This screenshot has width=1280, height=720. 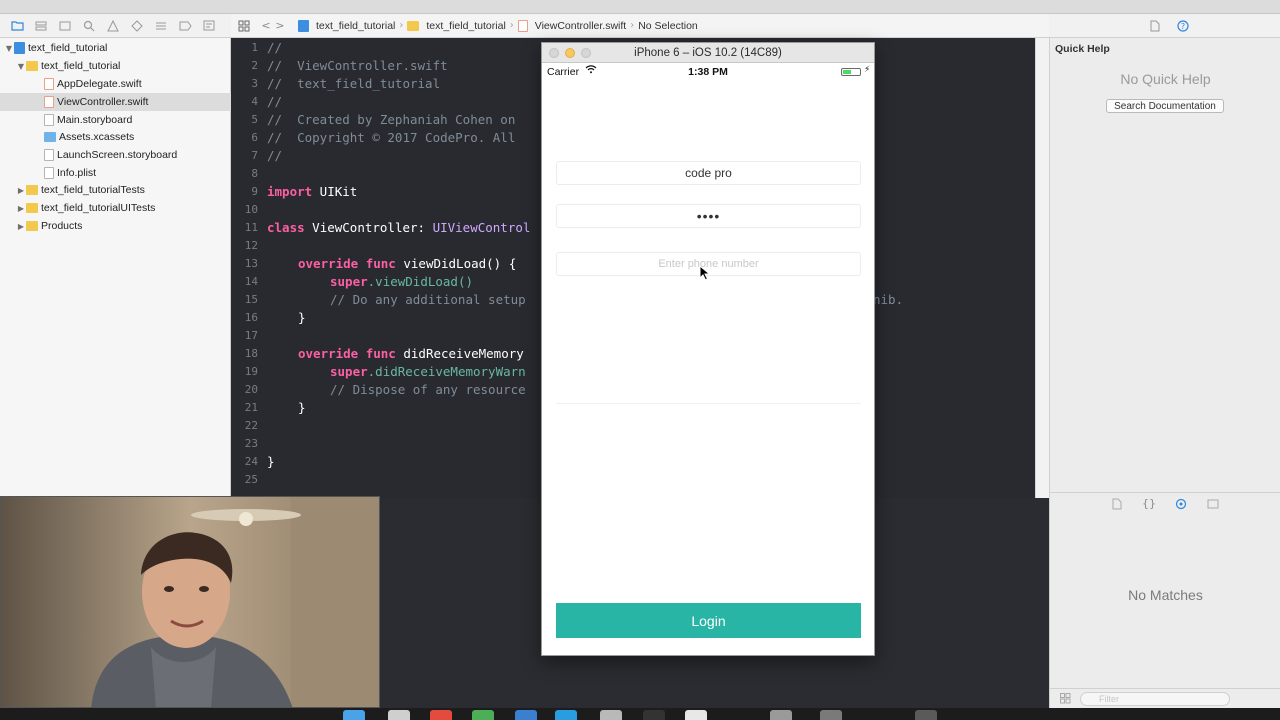 What do you see at coordinates (1165, 106) in the screenshot?
I see `search-documentation-button: Search Documentation` at bounding box center [1165, 106].